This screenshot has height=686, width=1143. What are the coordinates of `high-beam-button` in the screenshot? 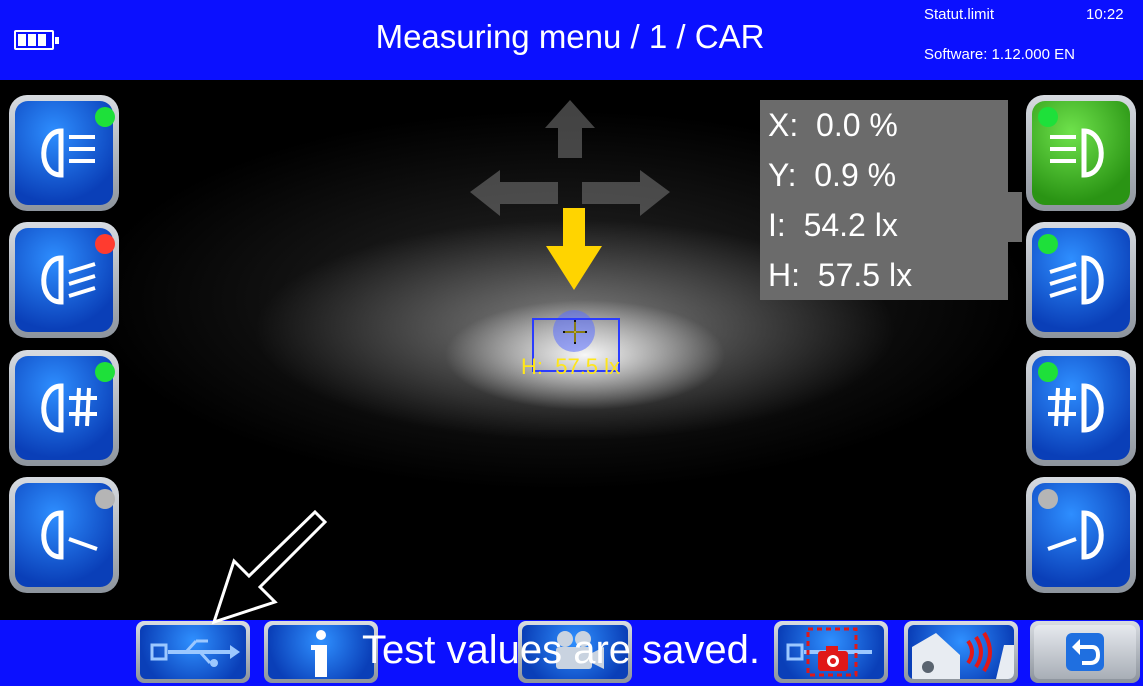 It's located at (64, 280).